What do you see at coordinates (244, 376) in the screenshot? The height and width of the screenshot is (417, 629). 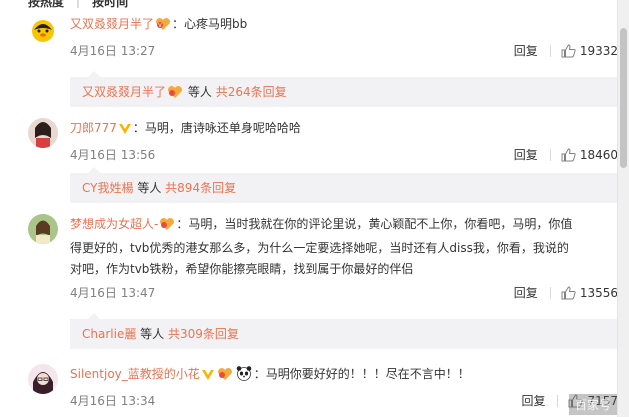 I see `panda-emoji-icon` at bounding box center [244, 376].